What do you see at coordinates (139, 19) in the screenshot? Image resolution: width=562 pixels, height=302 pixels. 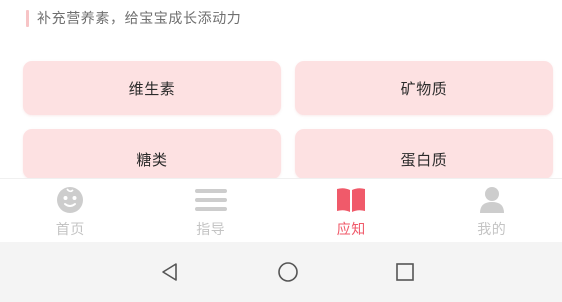 I see `header-text: 补充营养素，给宝宝成长添动力` at bounding box center [139, 19].